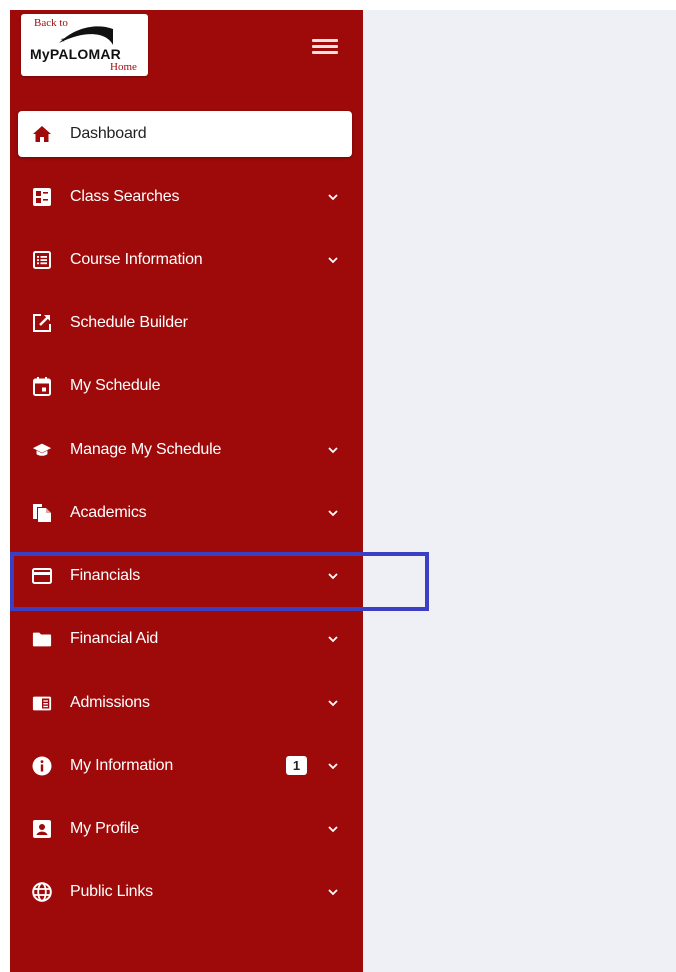 The width and height of the screenshot is (676, 972). What do you see at coordinates (185, 703) in the screenshot?
I see `sidebar-item-admissions: Admissions` at bounding box center [185, 703].